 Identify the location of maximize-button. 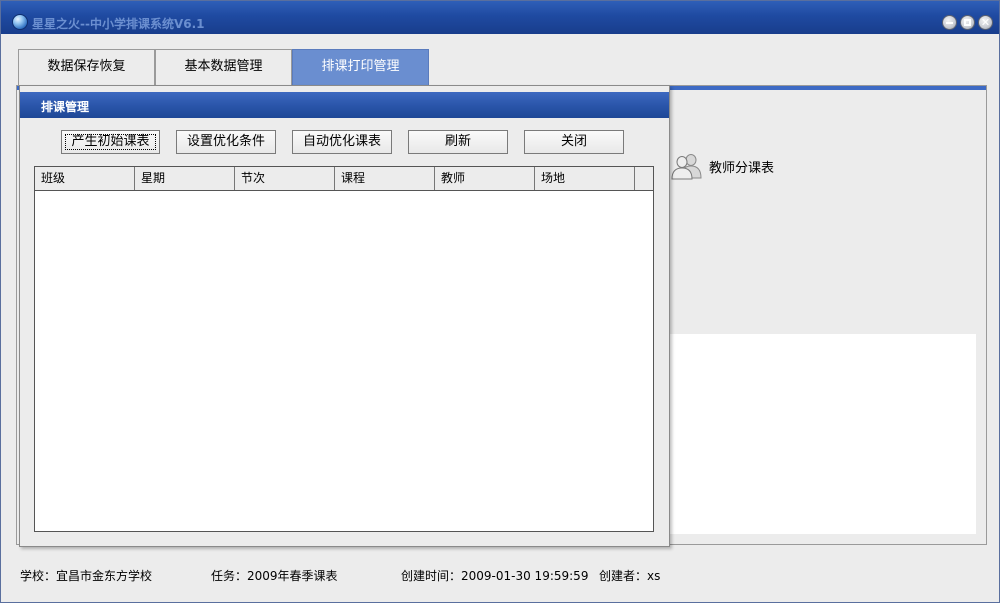
(967, 22).